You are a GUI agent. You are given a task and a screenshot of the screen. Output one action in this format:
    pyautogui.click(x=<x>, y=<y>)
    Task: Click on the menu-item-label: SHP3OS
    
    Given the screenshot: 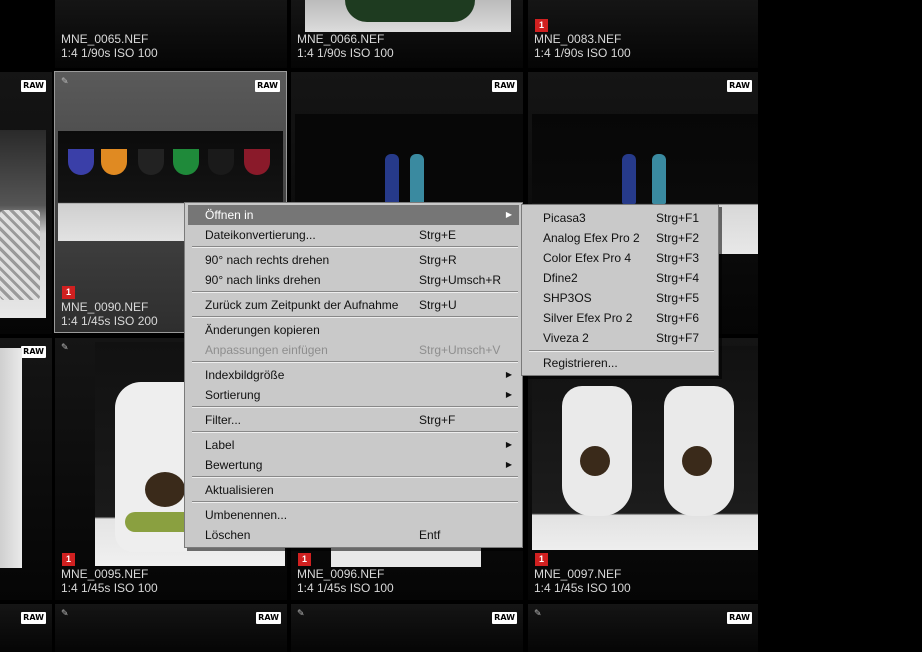 What is the action you would take?
    pyautogui.click(x=567, y=298)
    